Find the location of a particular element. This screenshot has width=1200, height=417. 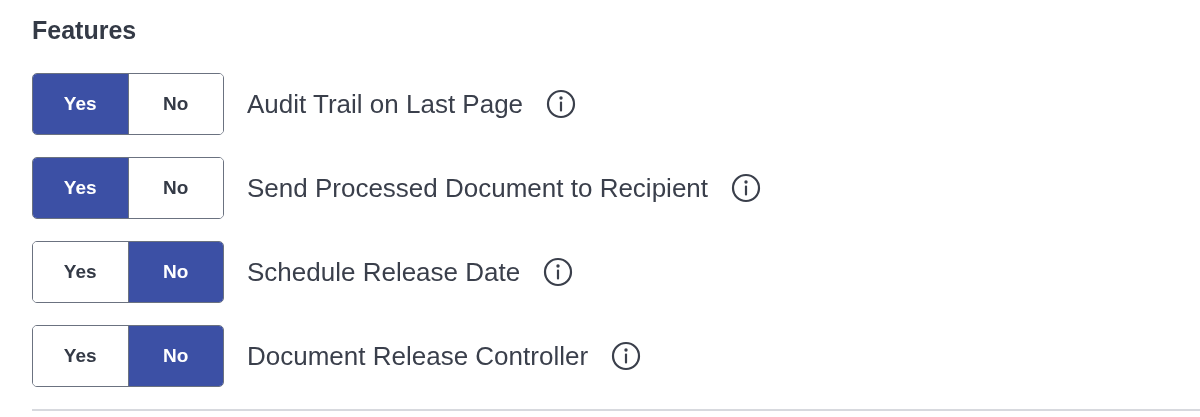

section-title: Features is located at coordinates (85, 30).